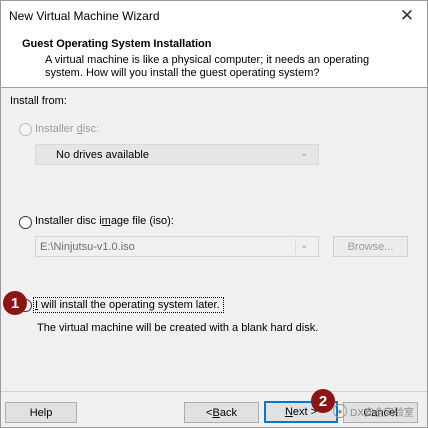 This screenshot has height=428, width=428. What do you see at coordinates (25, 129) in the screenshot?
I see `installer-disc-radio` at bounding box center [25, 129].